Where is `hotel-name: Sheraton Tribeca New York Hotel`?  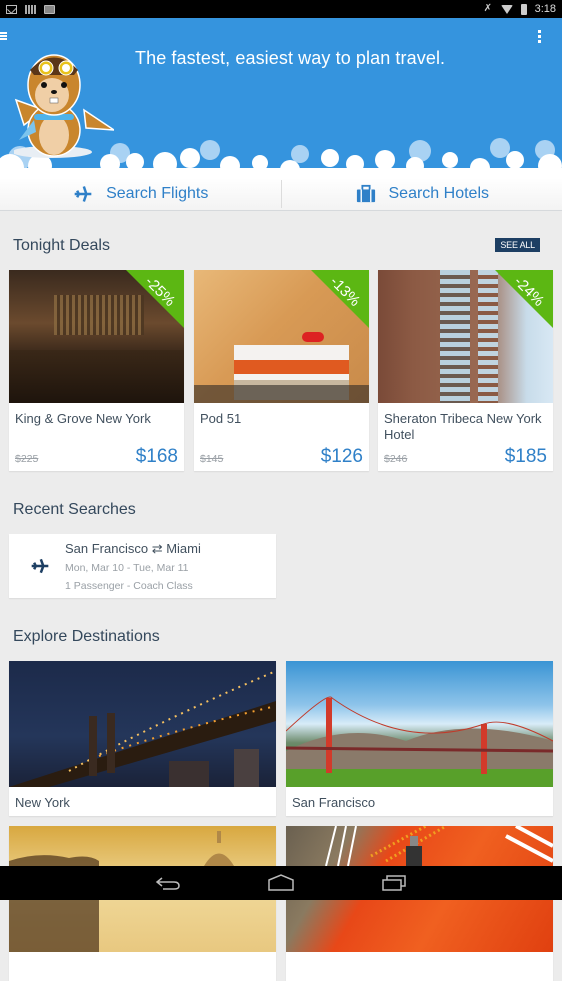 hotel-name: Sheraton Tribeca New York Hotel is located at coordinates (464, 427).